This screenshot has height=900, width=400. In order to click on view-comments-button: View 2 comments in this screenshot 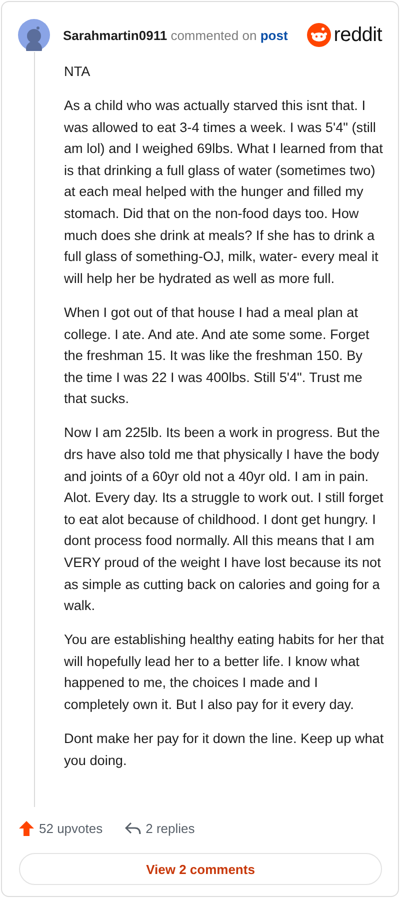, I will do `click(200, 869)`.